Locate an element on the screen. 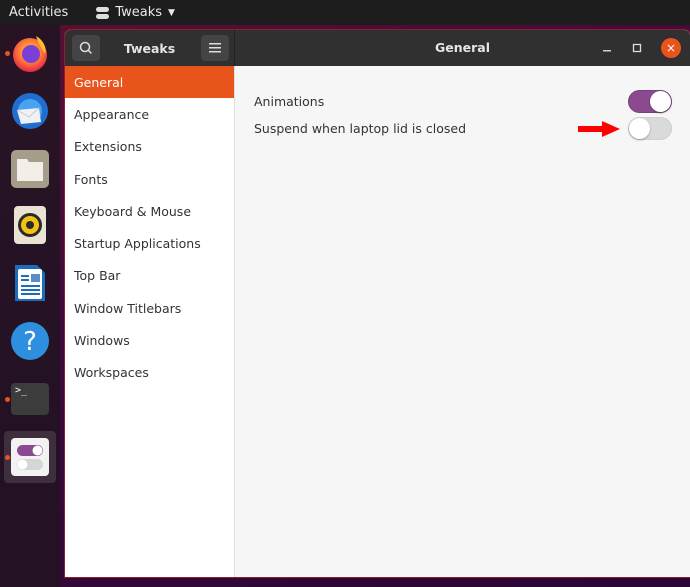 The image size is (690, 587). dock-item-files is located at coordinates (30, 169).